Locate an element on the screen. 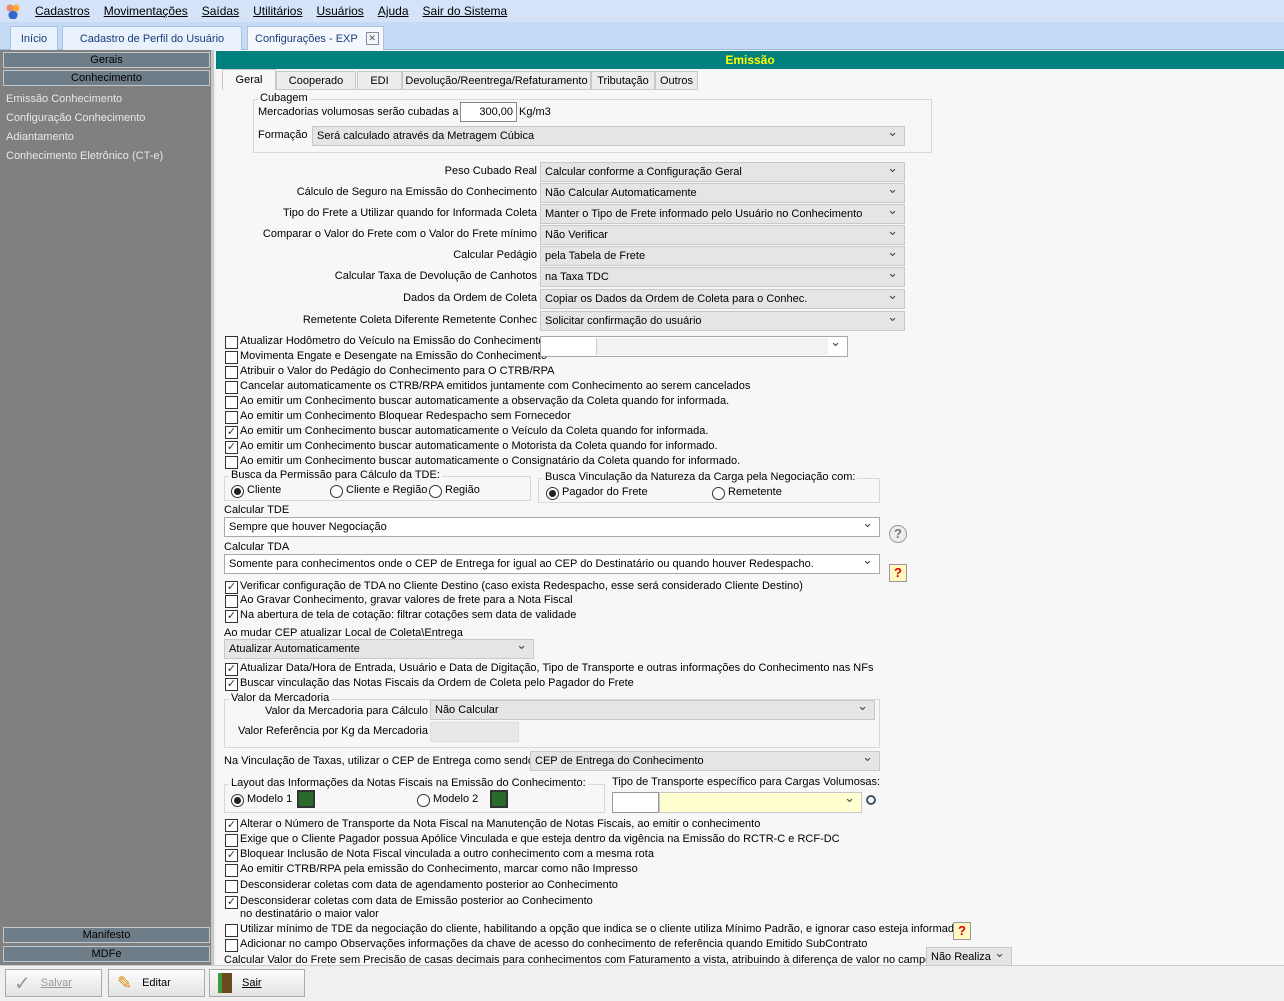  sidebar-section-manifesto: Manifesto is located at coordinates (106, 935).